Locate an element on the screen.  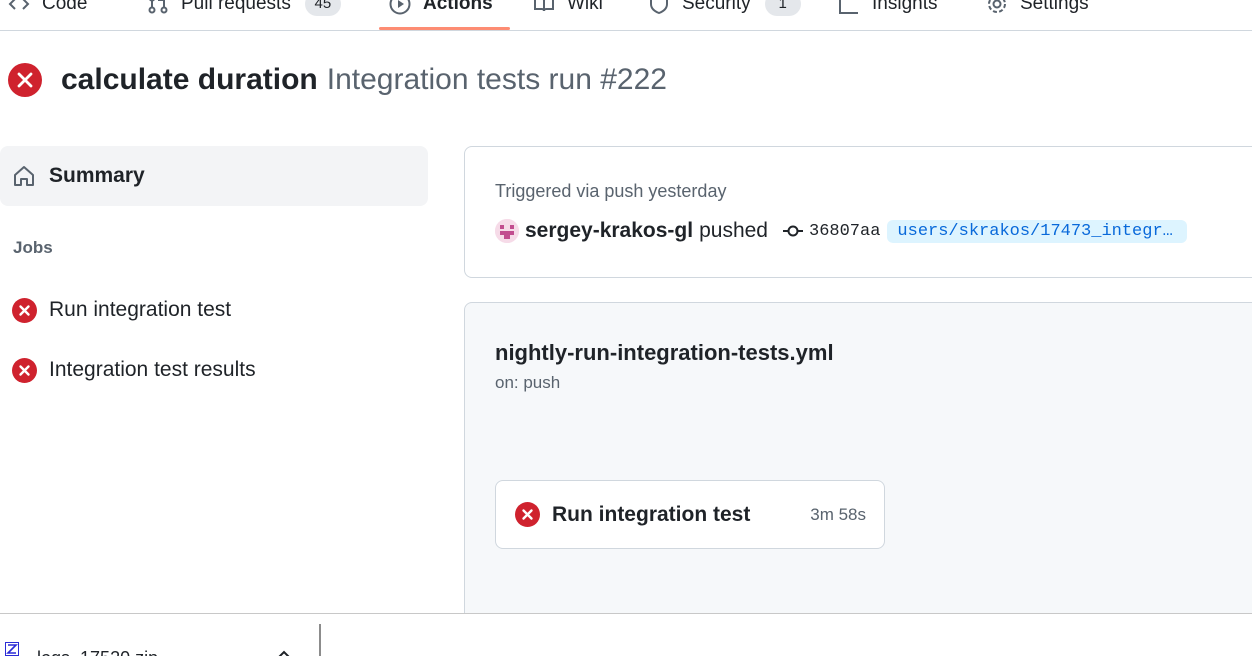
graph-icon is located at coordinates (849, 7).